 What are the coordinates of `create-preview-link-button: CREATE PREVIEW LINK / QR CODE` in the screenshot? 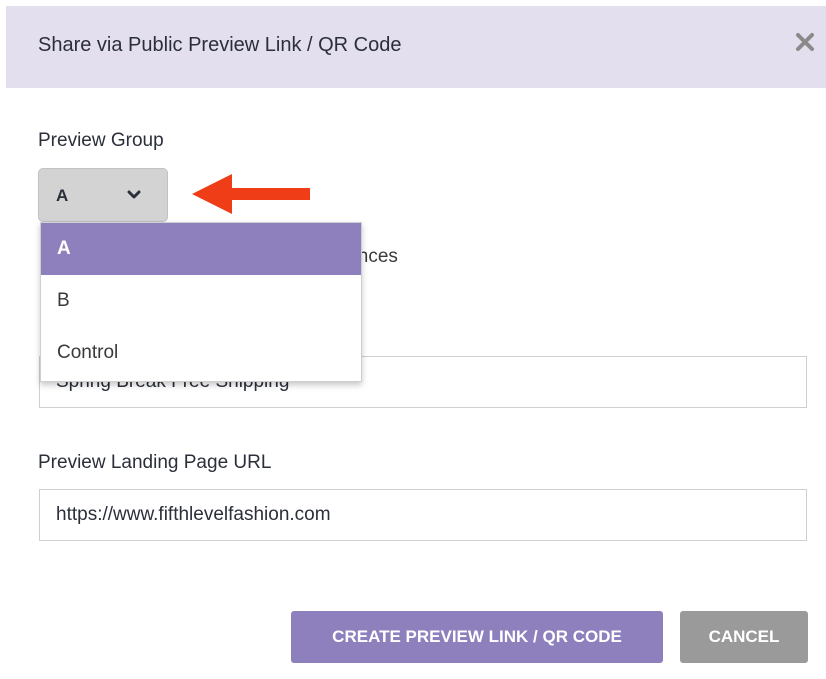 It's located at (477, 637).